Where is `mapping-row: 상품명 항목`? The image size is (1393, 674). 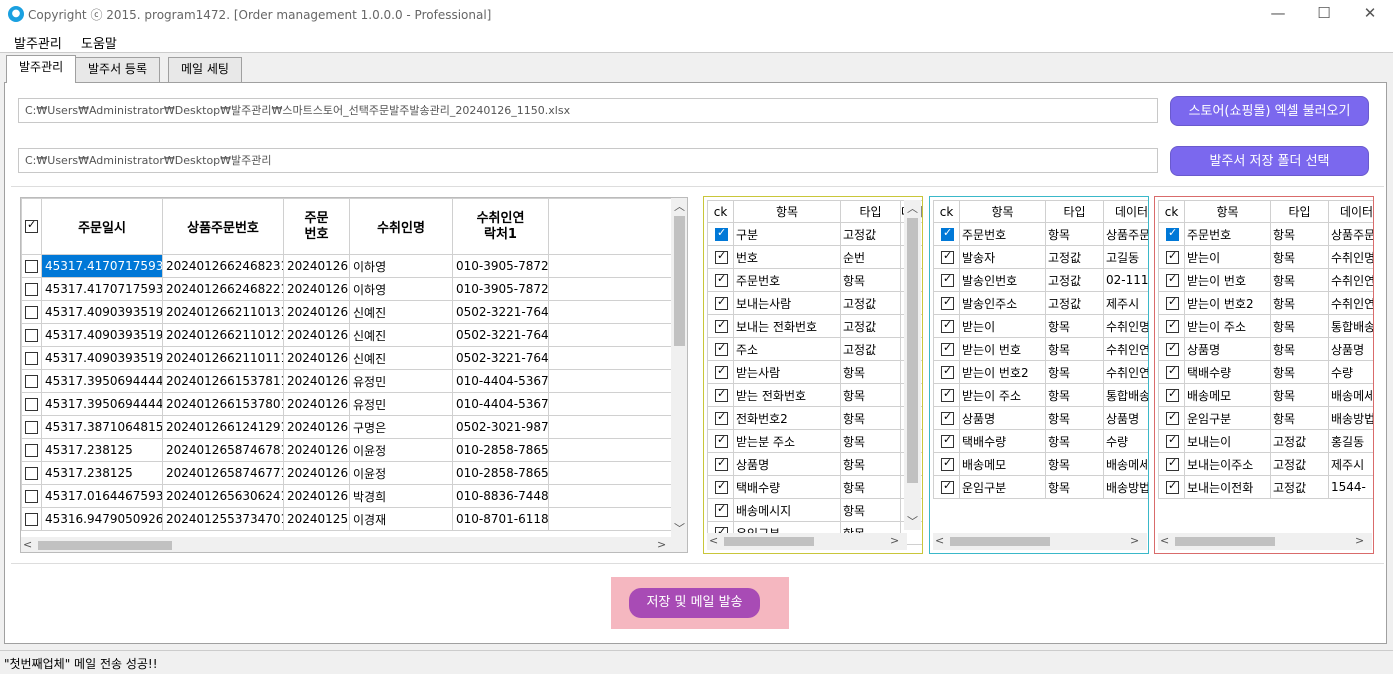
mapping-row: 상품명 항목 is located at coordinates (814, 464).